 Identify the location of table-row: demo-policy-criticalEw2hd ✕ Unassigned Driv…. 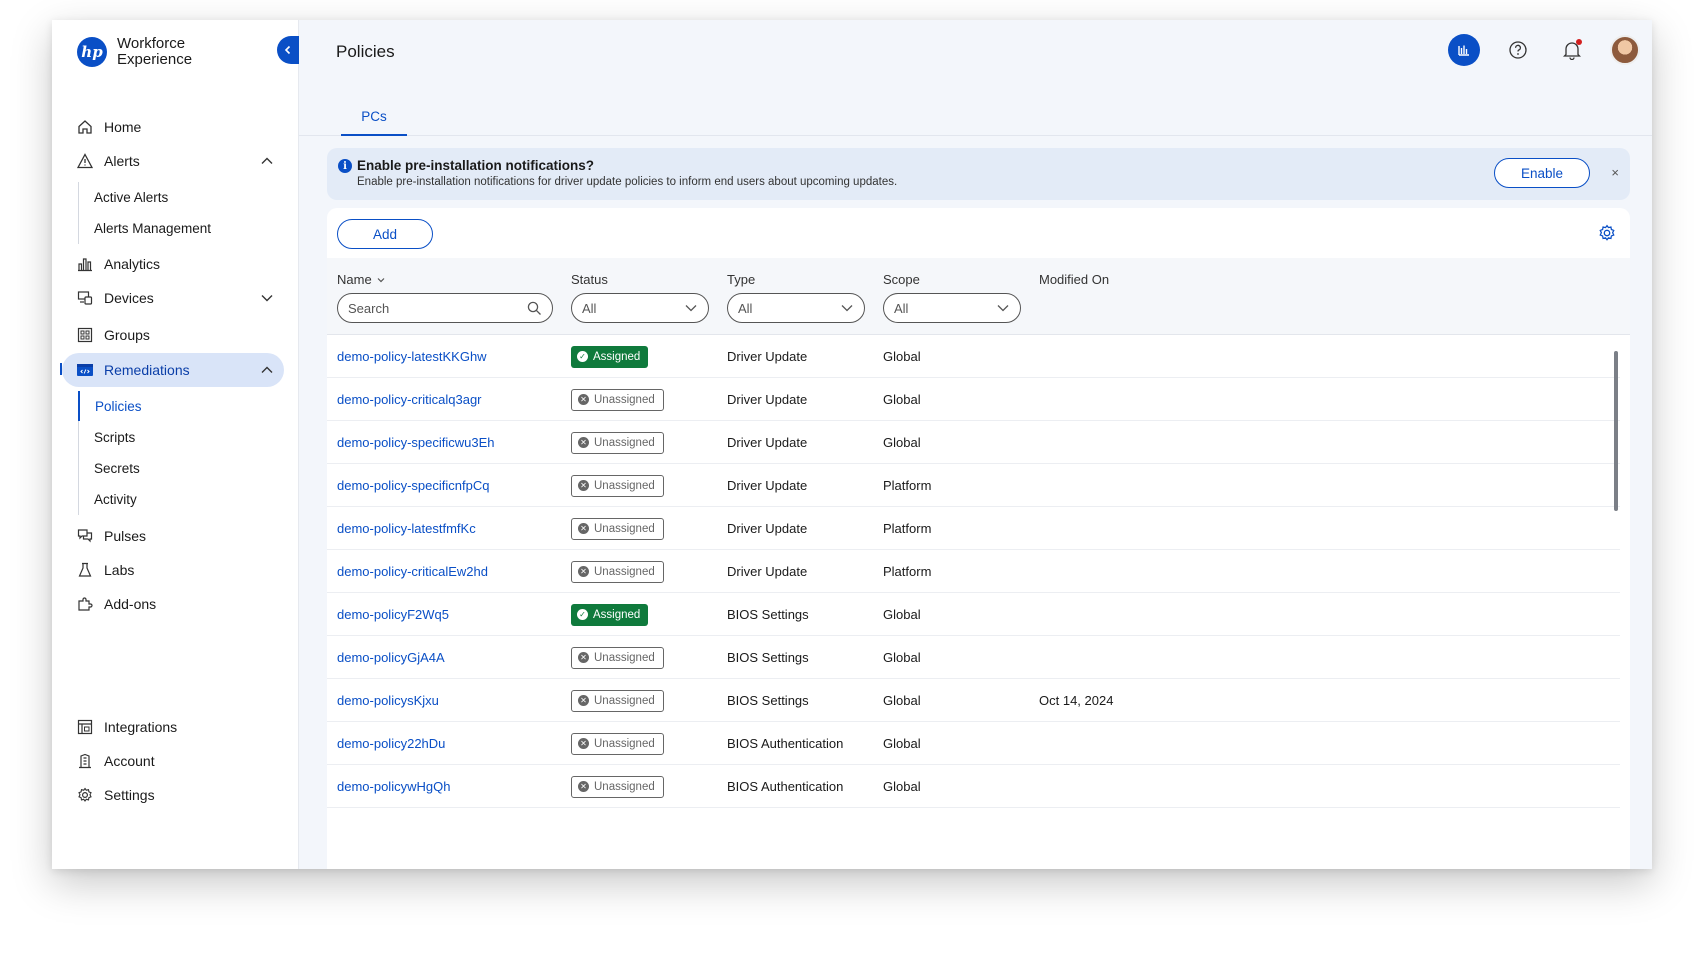
(973, 571).